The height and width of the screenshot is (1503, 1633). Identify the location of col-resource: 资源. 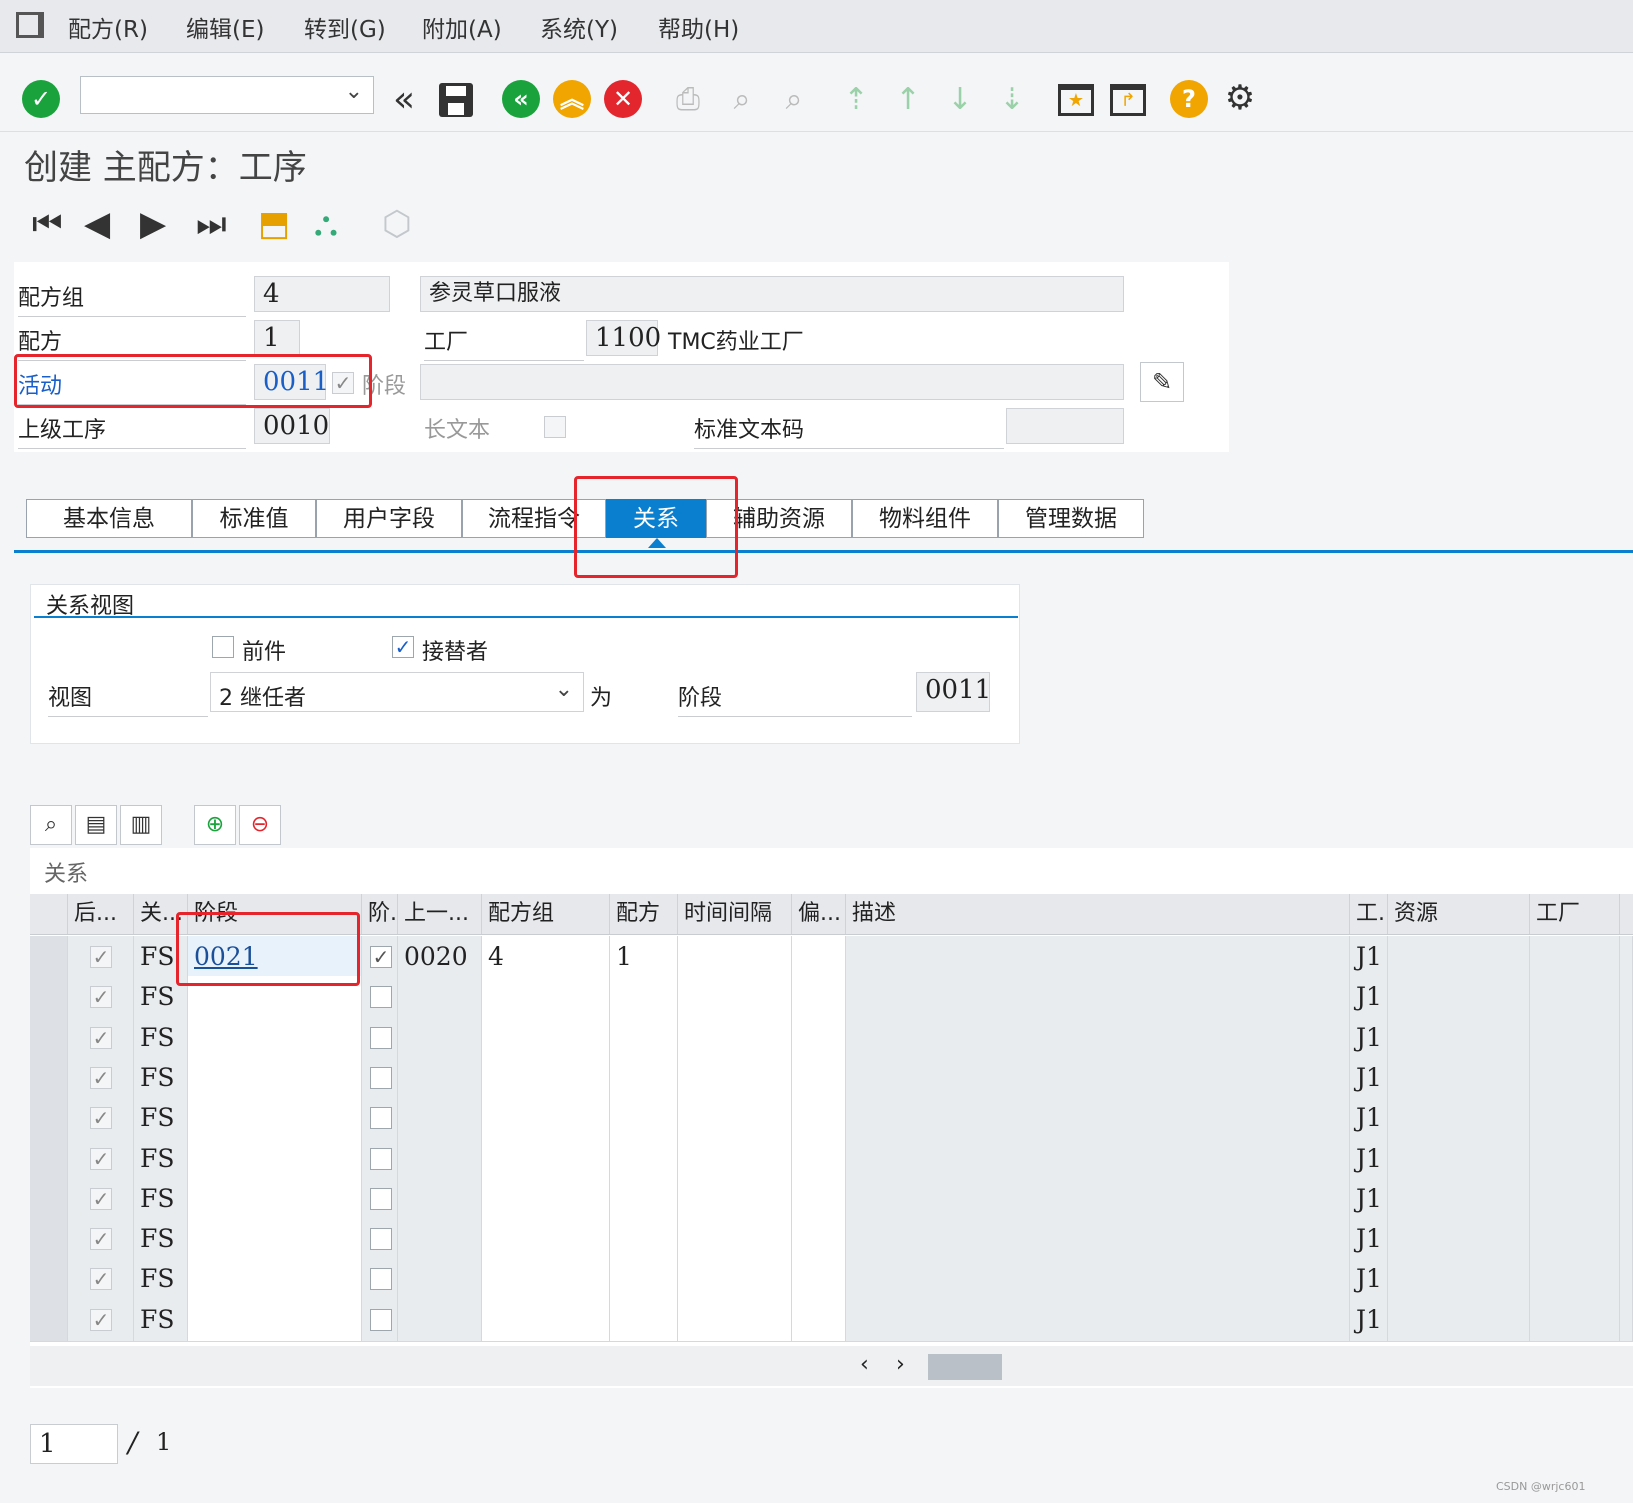
(1459, 914).